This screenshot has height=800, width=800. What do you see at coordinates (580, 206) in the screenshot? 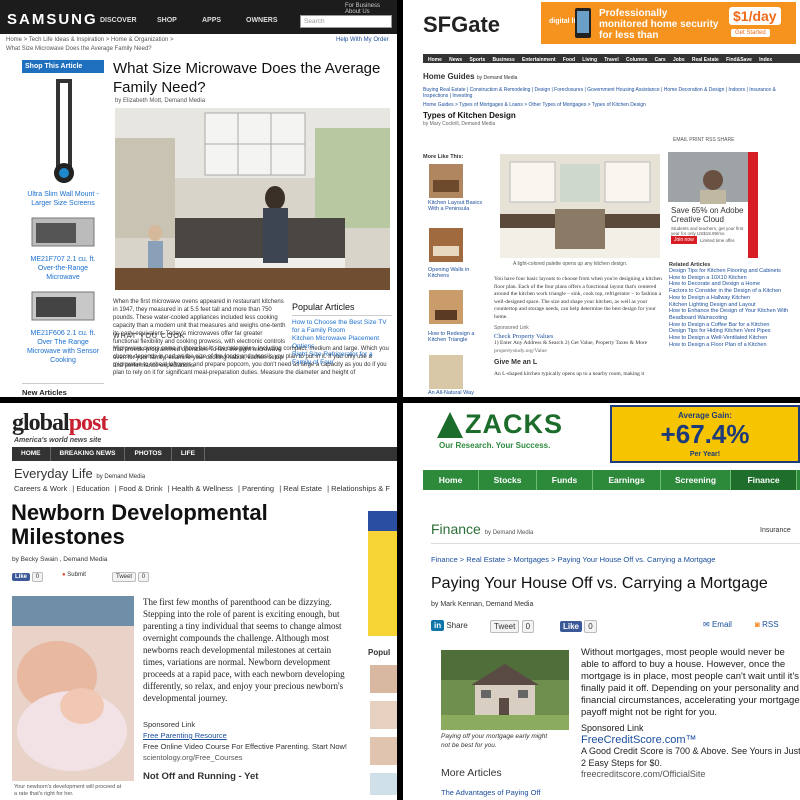
I see `kitchen-photo` at bounding box center [580, 206].